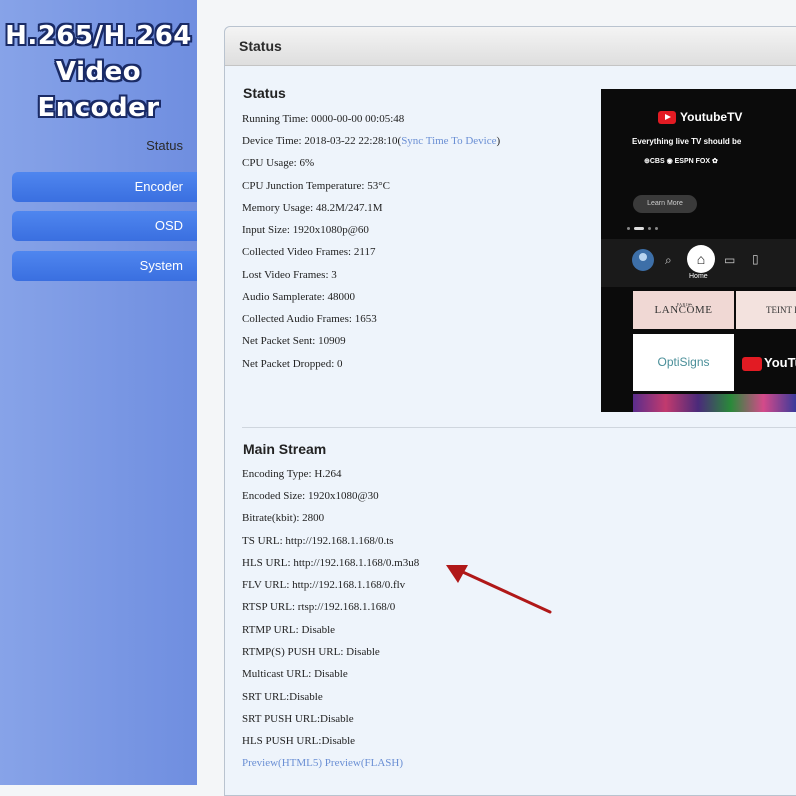 This screenshot has width=796, height=796. I want to click on bookmark-icon: ▯, so click(755, 259).